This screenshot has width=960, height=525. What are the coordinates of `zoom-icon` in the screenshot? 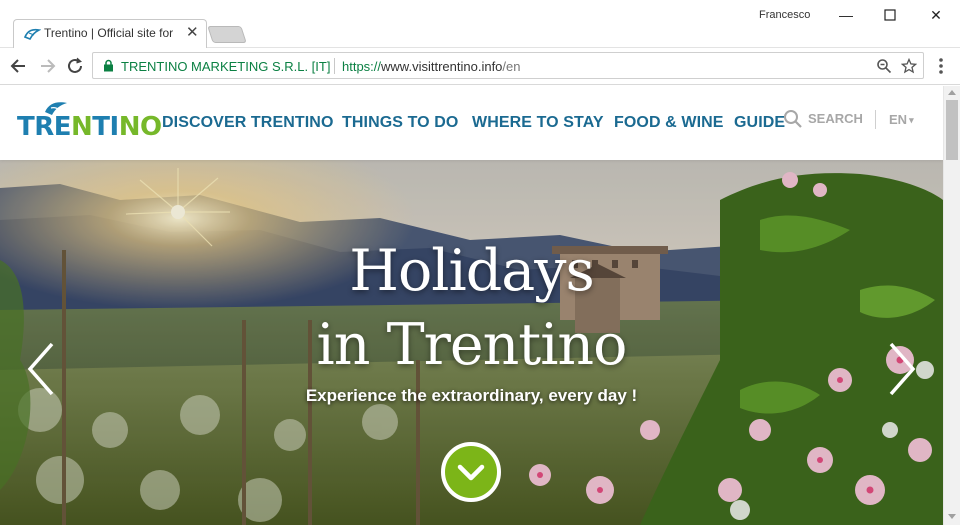 It's located at (884, 66).